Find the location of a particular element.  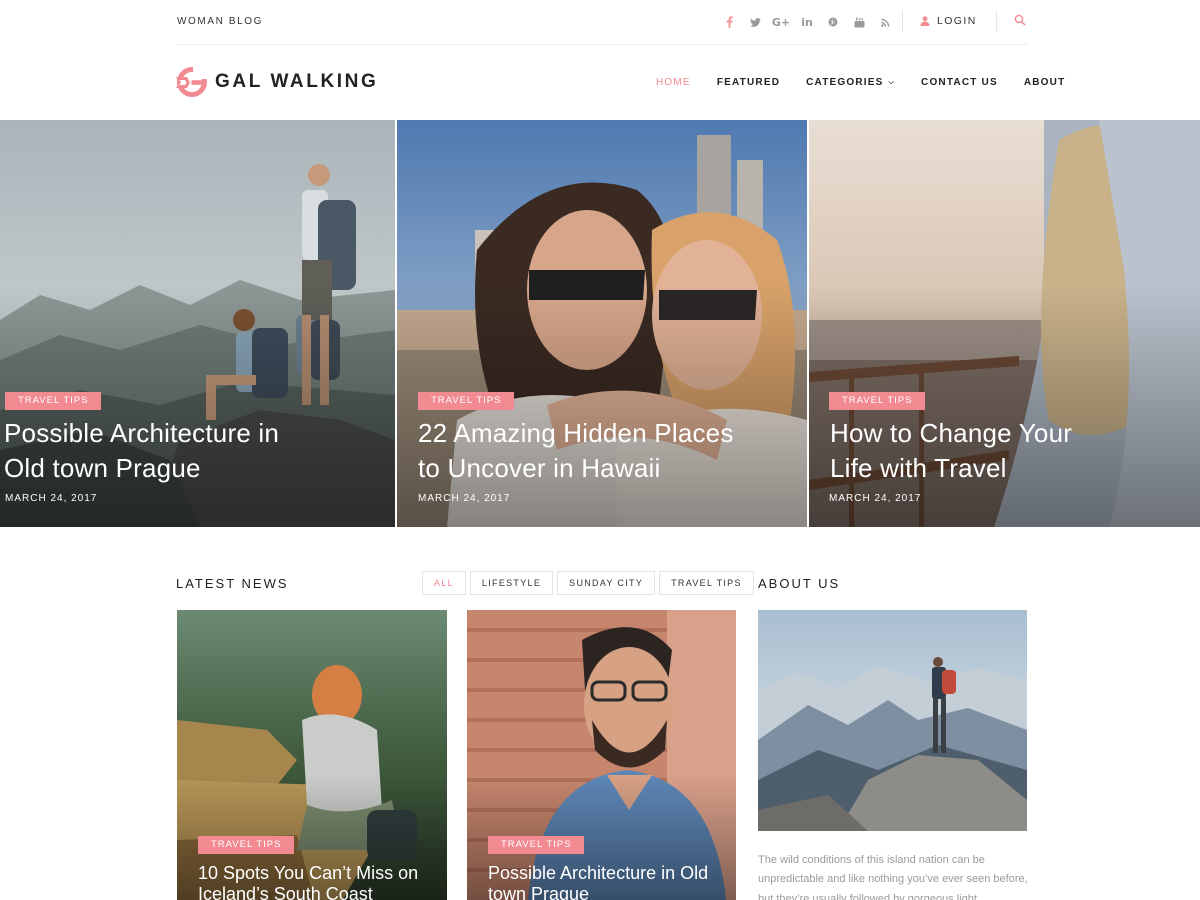

social-links: G+ in is located at coordinates (807, 22).